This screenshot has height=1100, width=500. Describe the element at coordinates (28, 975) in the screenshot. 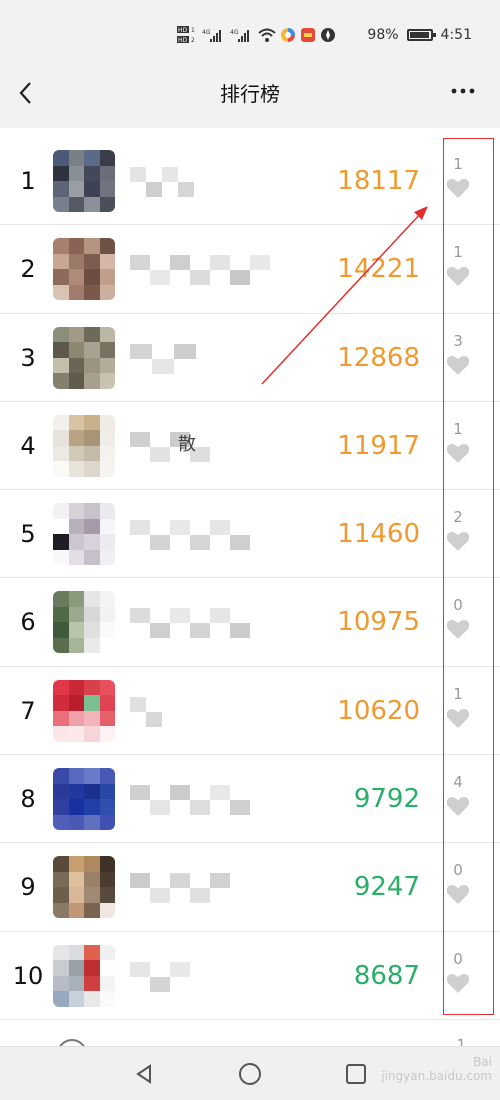

I see `rank-number: 10` at that location.